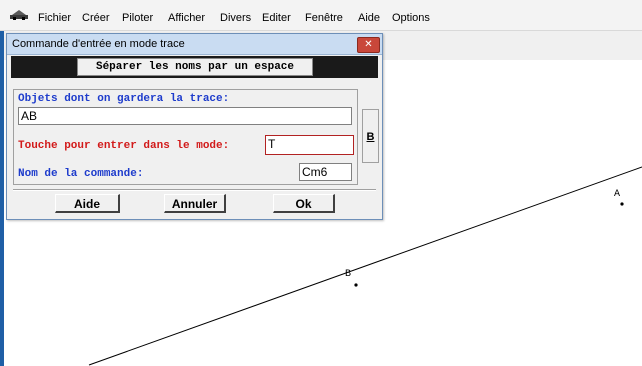 The height and width of the screenshot is (366, 642). Describe the element at coordinates (368, 45) in the screenshot. I see `close-button: ✕` at that location.